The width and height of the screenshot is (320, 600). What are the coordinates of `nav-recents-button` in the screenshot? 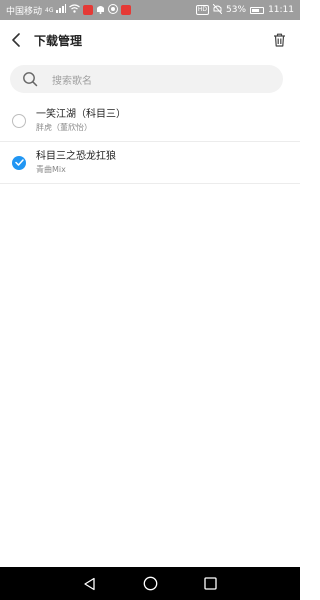 It's located at (210, 584).